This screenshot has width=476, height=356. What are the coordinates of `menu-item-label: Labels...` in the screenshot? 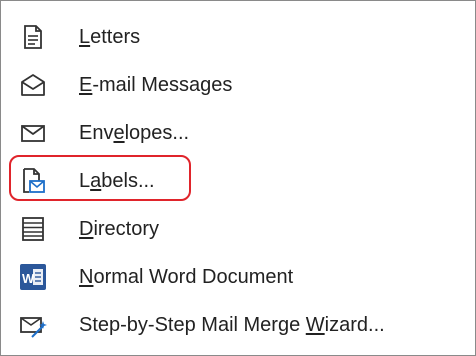 It's located at (117, 181).